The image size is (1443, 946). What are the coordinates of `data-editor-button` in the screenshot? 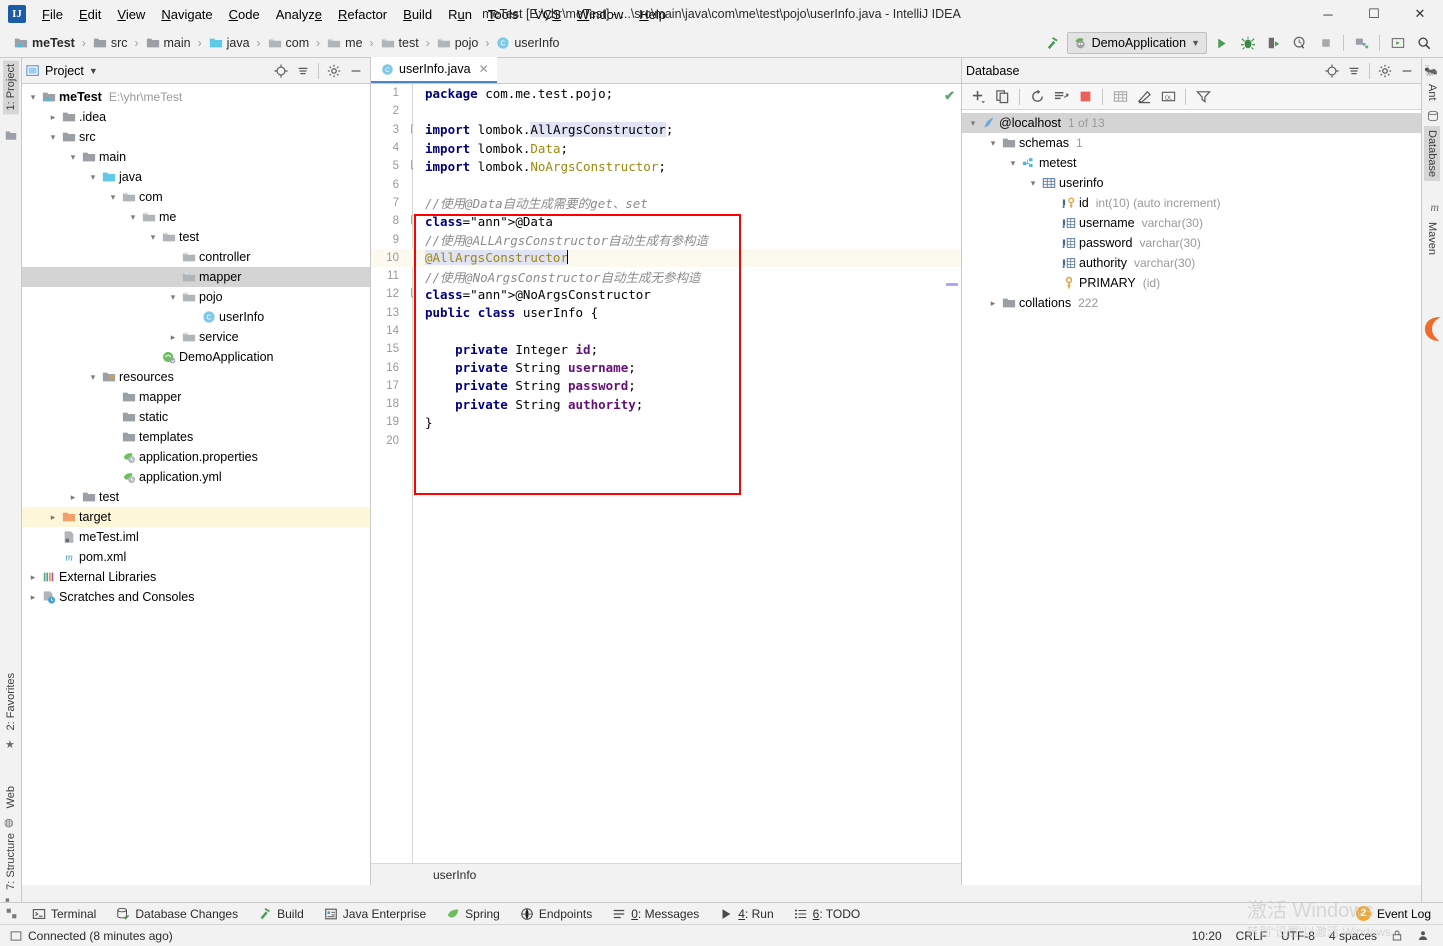 It's located at (1120, 97).